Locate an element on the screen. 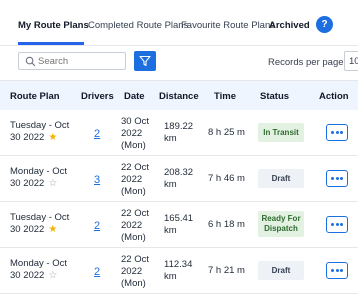  column-header-action: Action is located at coordinates (334, 96).